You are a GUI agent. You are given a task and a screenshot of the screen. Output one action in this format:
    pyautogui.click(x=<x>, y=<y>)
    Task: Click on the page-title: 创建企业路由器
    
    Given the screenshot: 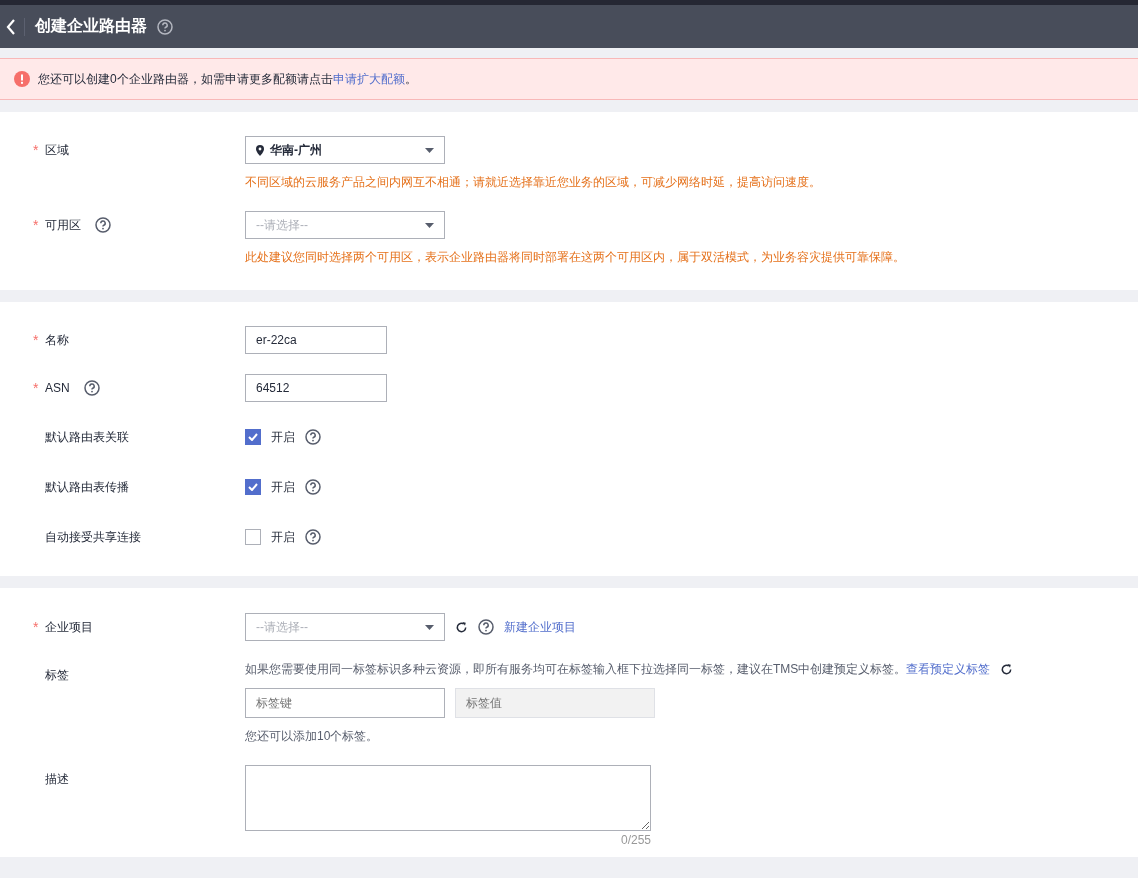 What is the action you would take?
    pyautogui.click(x=91, y=26)
    